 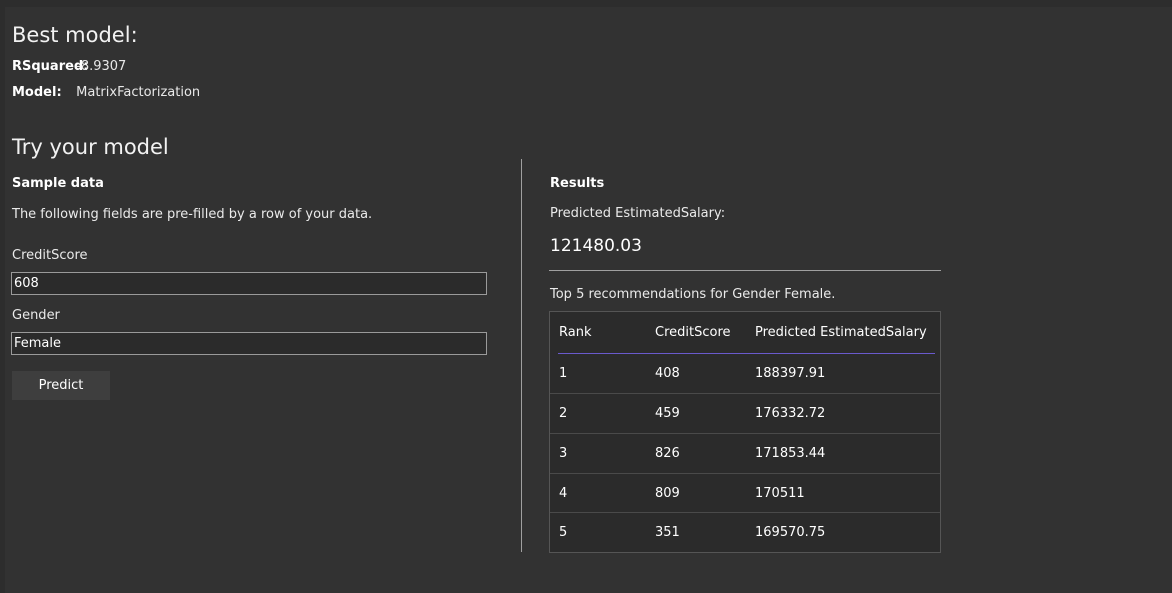 I want to click on column-divider, so click(x=521, y=355).